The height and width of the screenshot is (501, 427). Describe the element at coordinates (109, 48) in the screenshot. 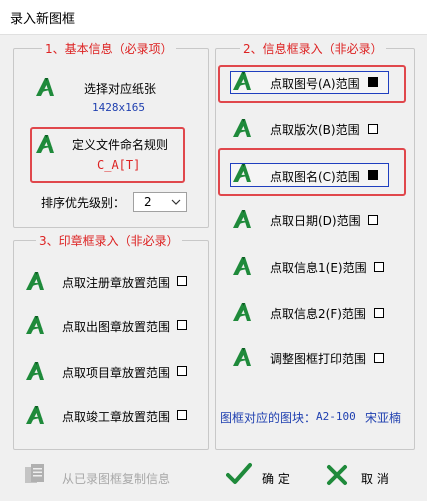

I see `group-basic-legend: 1、基本信息（必录项）` at that location.